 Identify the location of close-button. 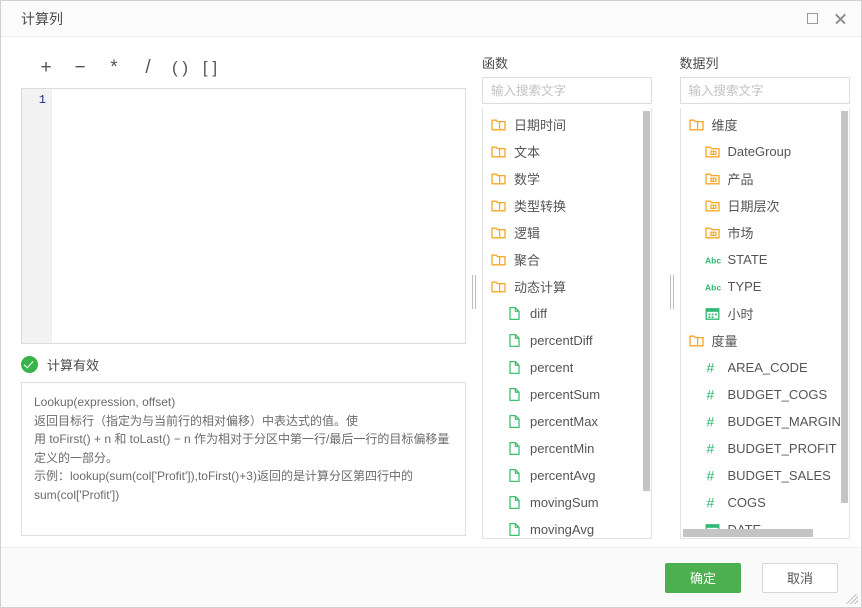
(840, 19).